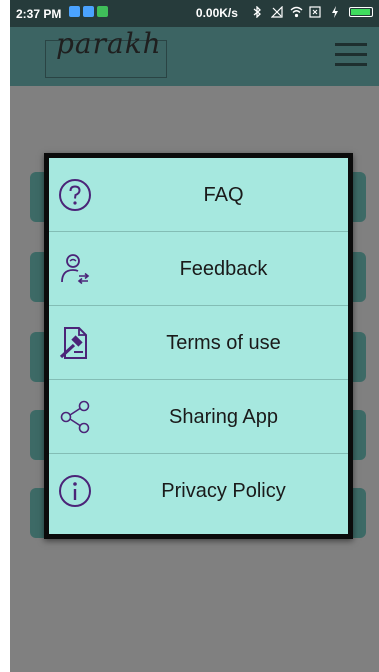  What do you see at coordinates (102, 11) in the screenshot?
I see `notification-green-icon` at bounding box center [102, 11].